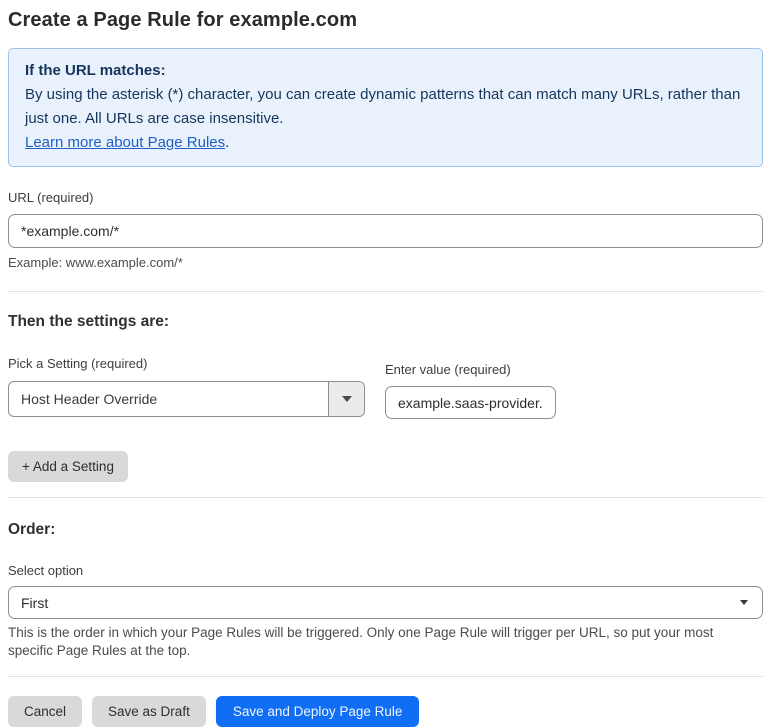 The height and width of the screenshot is (727, 772). I want to click on enter-value-column: Enter value (required), so click(470, 387).